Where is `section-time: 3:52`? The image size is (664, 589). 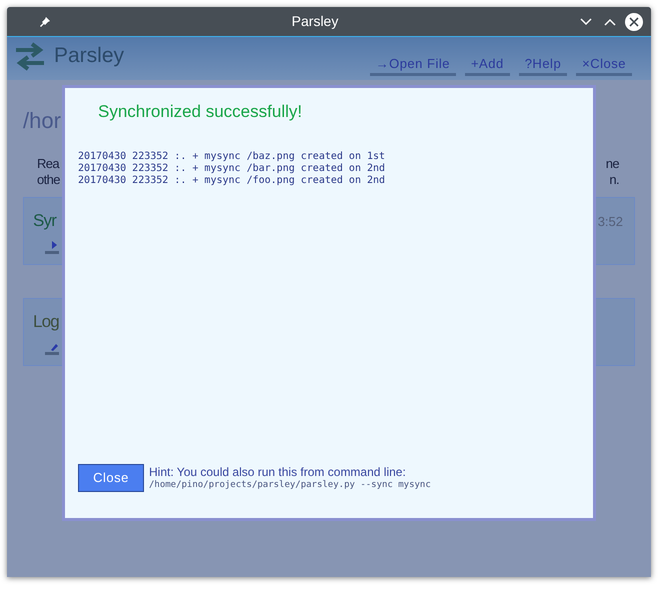 section-time: 3:52 is located at coordinates (610, 222).